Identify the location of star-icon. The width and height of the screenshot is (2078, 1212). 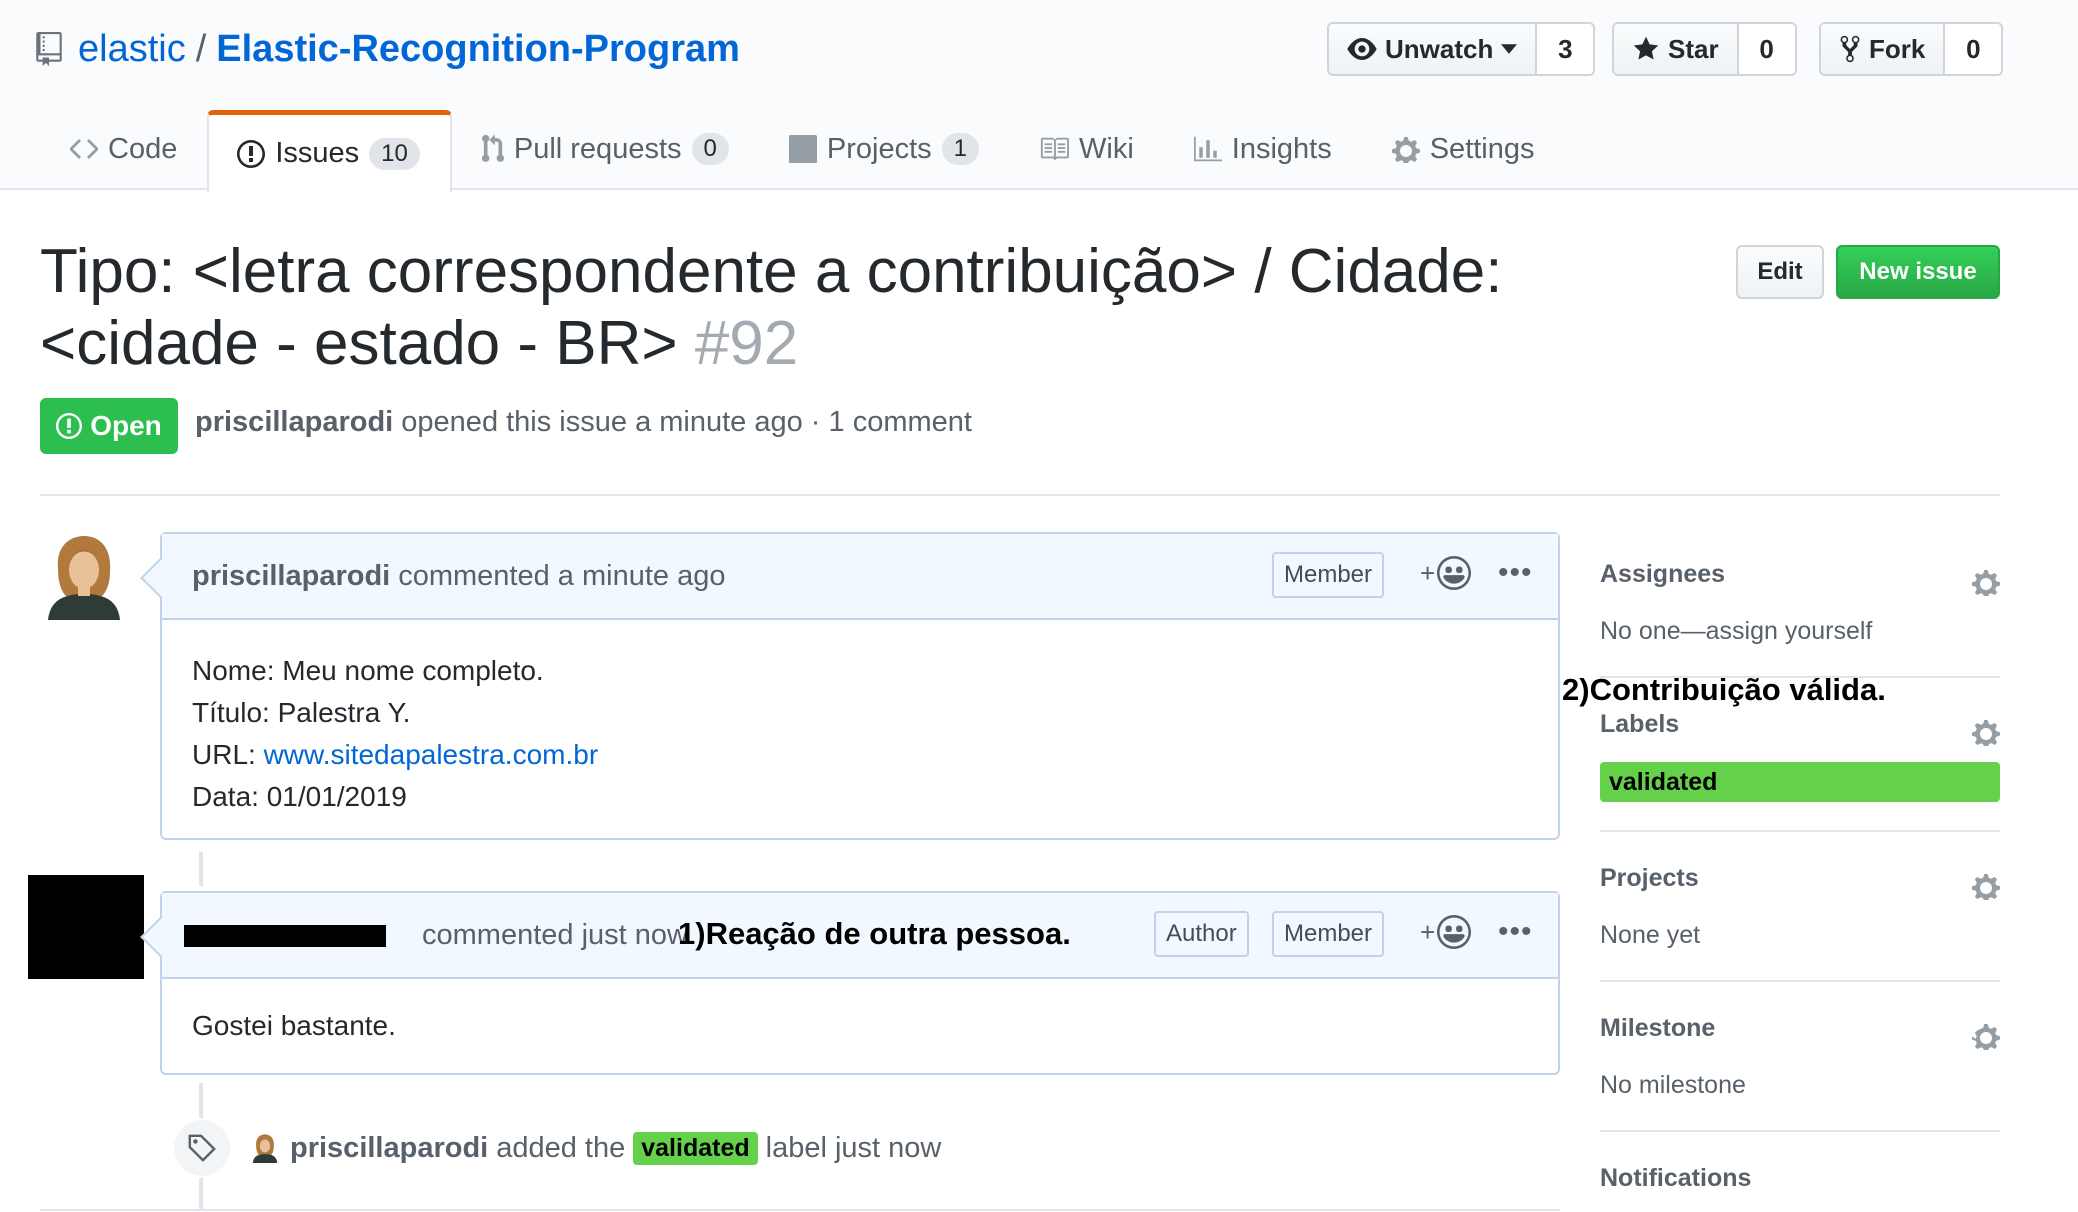
(1646, 48).